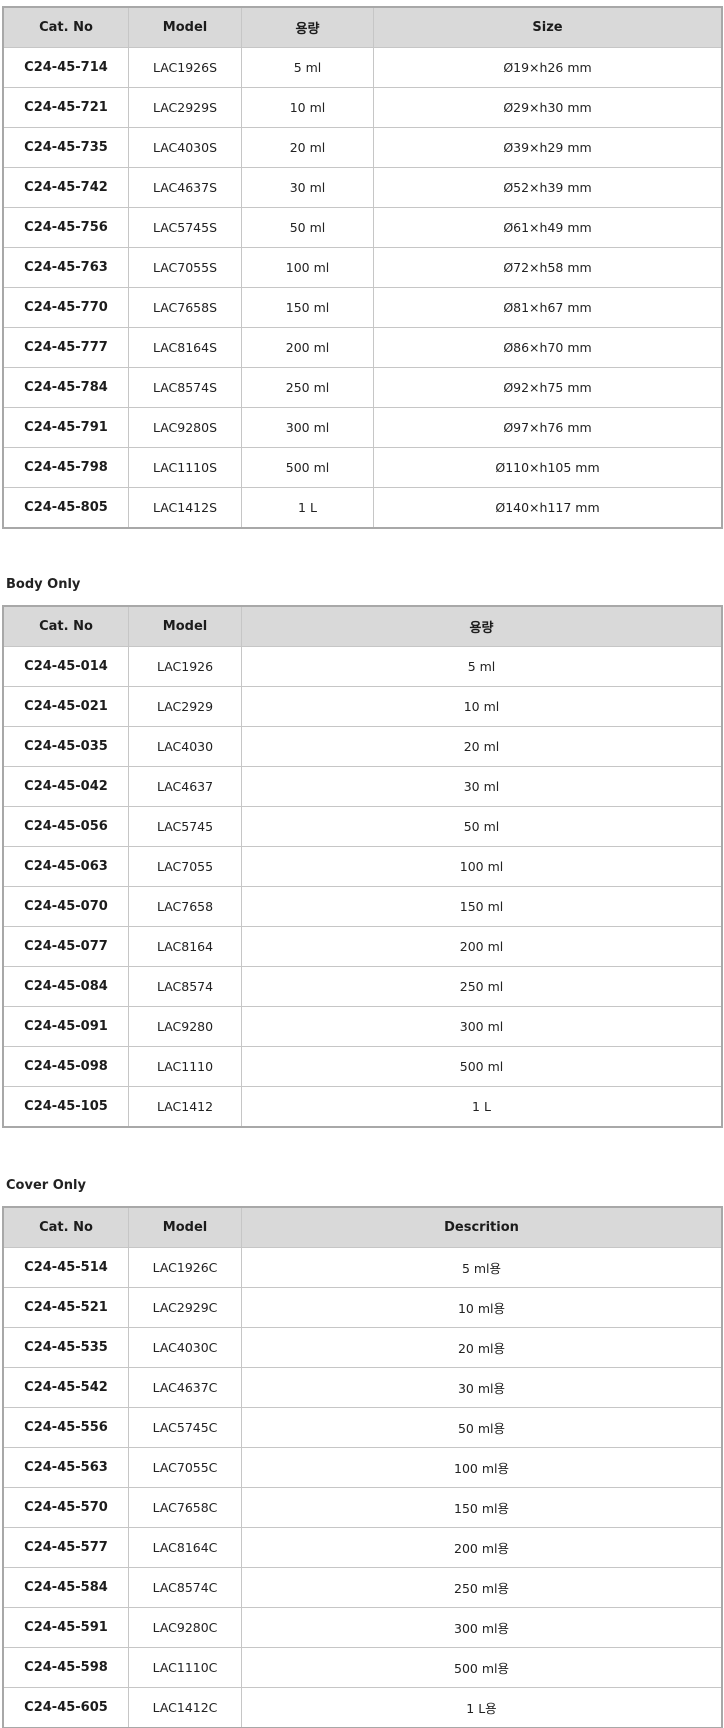 The height and width of the screenshot is (1728, 724). I want to click on table-row: C24-45-056 LAC5745 50 ml, so click(362, 826).